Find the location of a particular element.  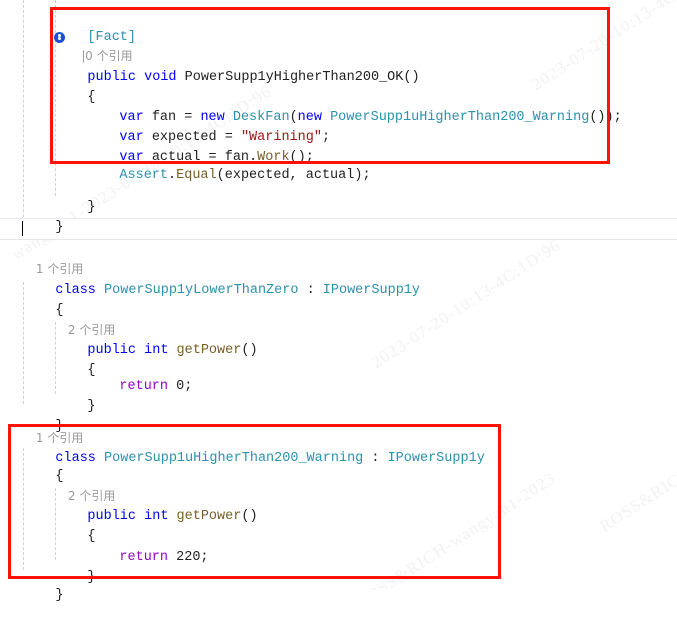

code-line-attribute: [Fact] is located at coordinates (95, 26).